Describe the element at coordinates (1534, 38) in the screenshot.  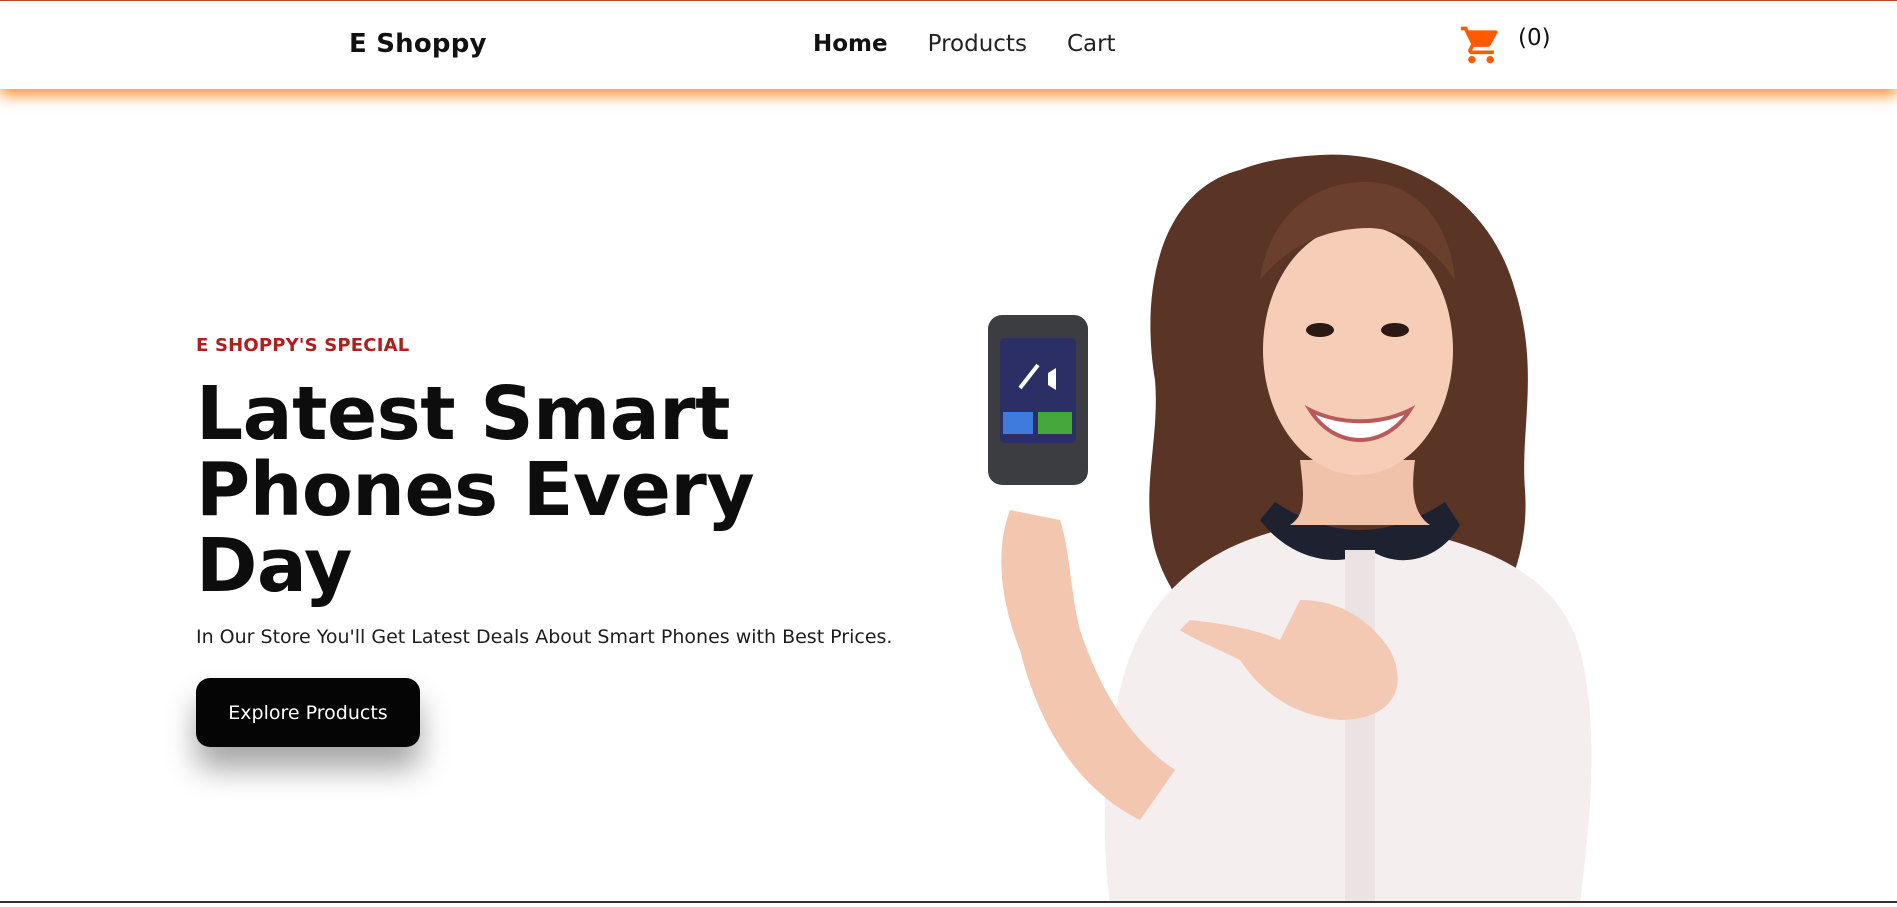
I see `cart-count: (0)` at that location.